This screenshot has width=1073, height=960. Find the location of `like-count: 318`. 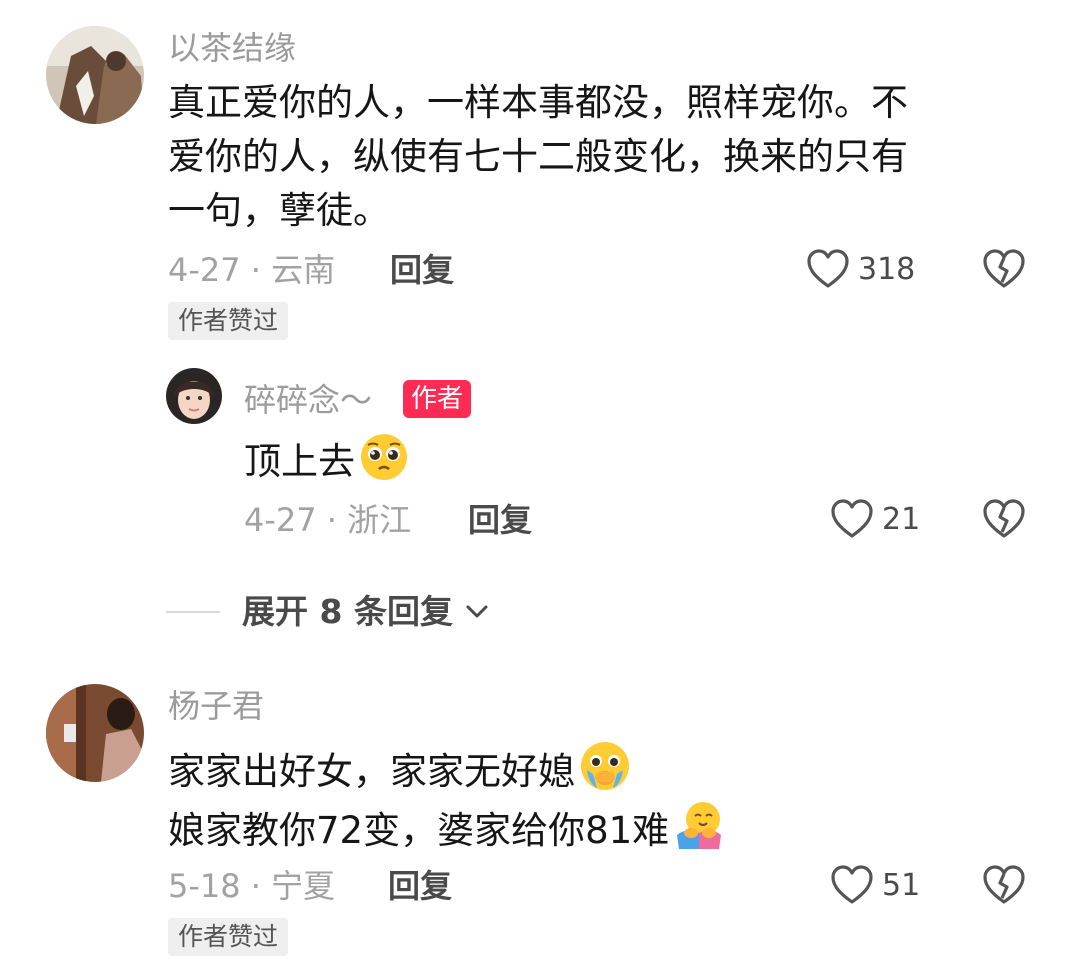

like-count: 318 is located at coordinates (887, 269).